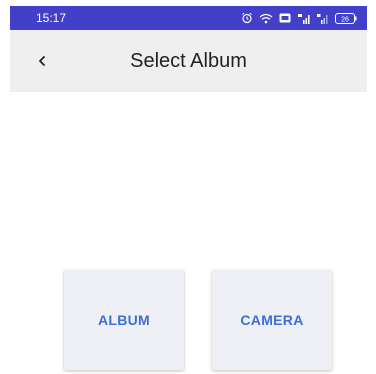 This screenshot has width=376, height=374. I want to click on status-bar: 15:17 26, so click(188, 18).